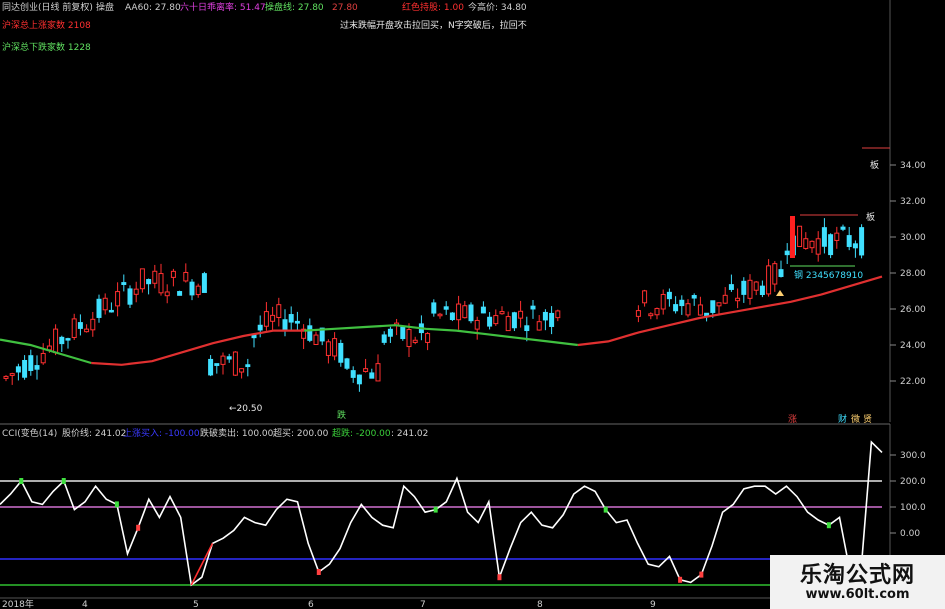 Image resolution: width=945 pixels, height=609 pixels. Describe the element at coordinates (828, 275) in the screenshot. I see `seq-annotation: 钢 2345678910` at that location.